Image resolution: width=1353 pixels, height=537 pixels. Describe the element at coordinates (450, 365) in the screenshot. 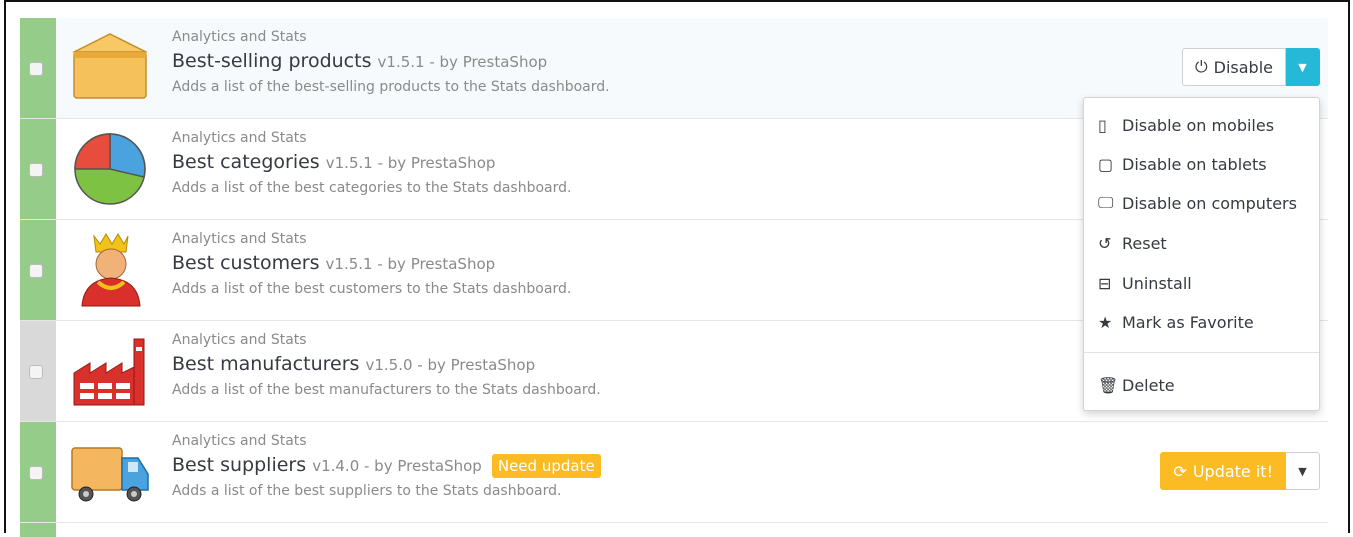

I see `module-meta: v1.5.0 - by PrestaShop` at that location.